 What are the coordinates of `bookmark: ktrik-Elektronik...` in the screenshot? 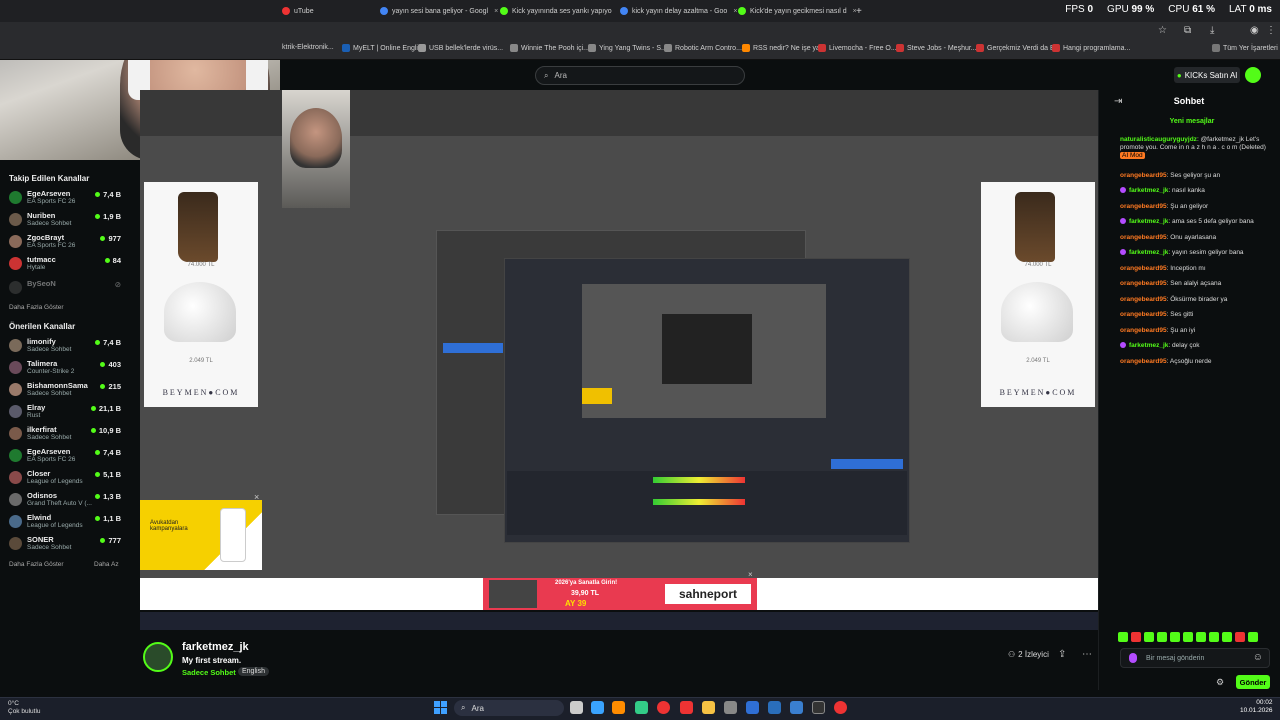 It's located at (308, 47).